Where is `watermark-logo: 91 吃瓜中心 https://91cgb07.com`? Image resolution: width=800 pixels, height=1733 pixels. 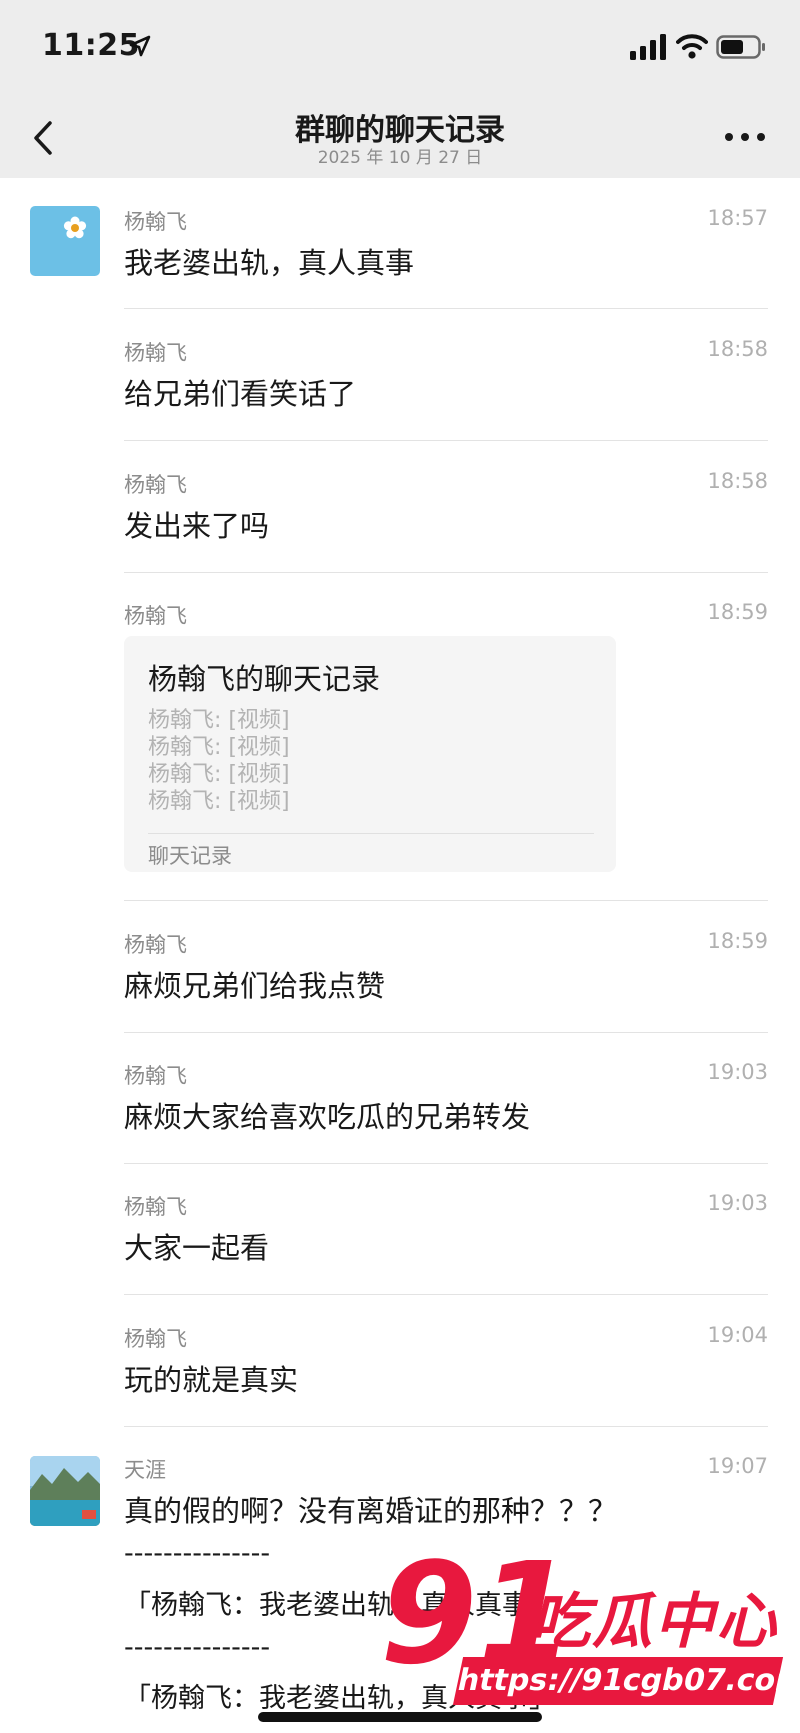 watermark-logo: 91 吃瓜中心 https://91cgb07.com is located at coordinates (590, 1632).